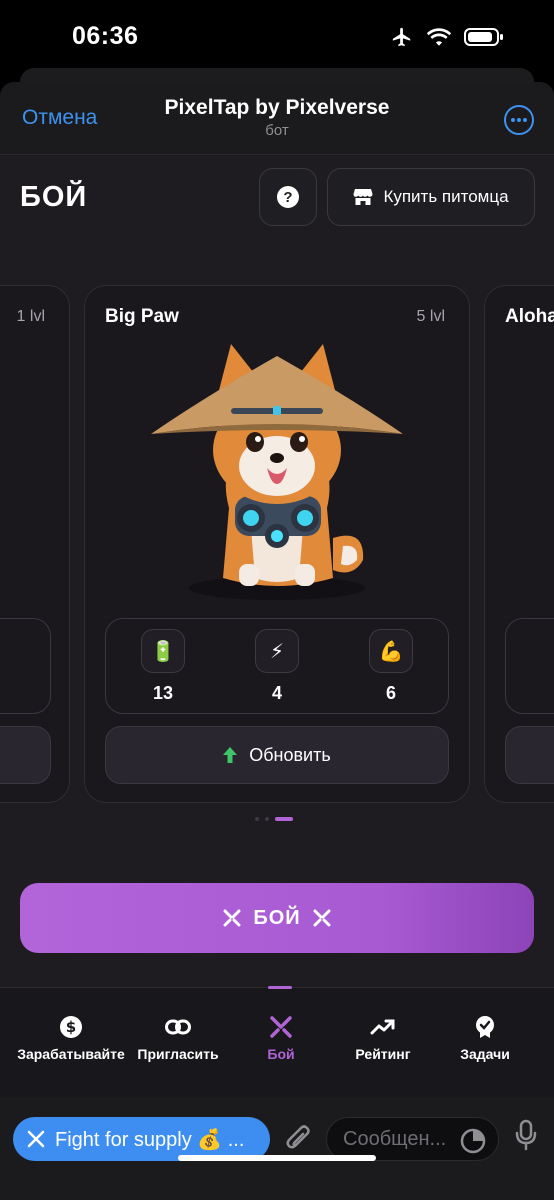 This screenshot has width=554, height=1200. I want to click on tab-label: Рейтинг, so click(383, 1054).